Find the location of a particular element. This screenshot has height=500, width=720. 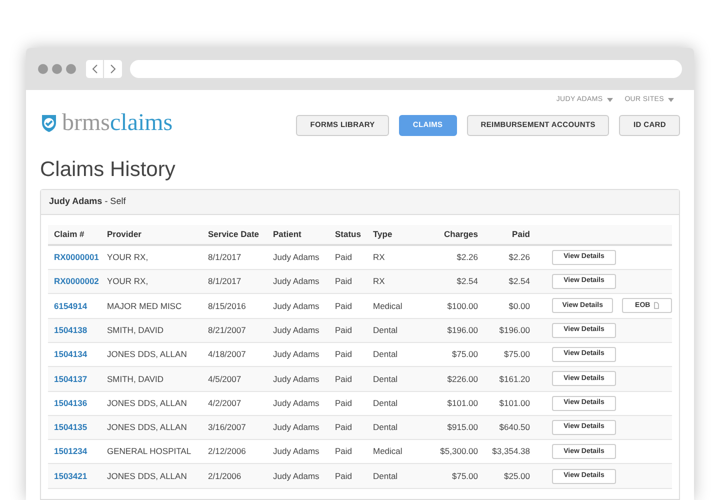

document-icon is located at coordinates (657, 306).